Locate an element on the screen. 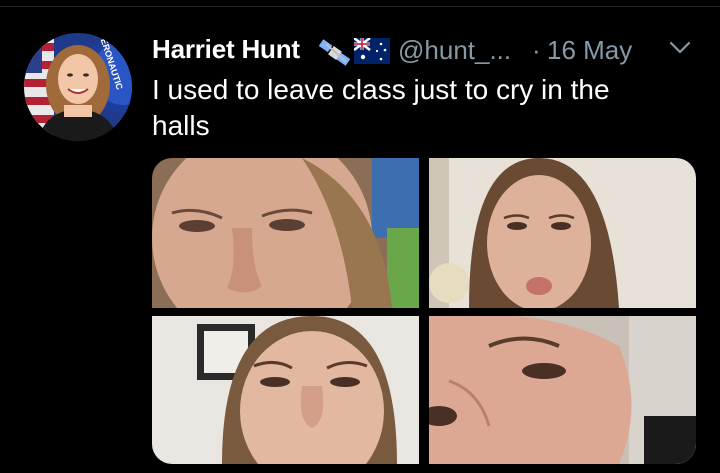  australia-flag-icon is located at coordinates (371, 53).